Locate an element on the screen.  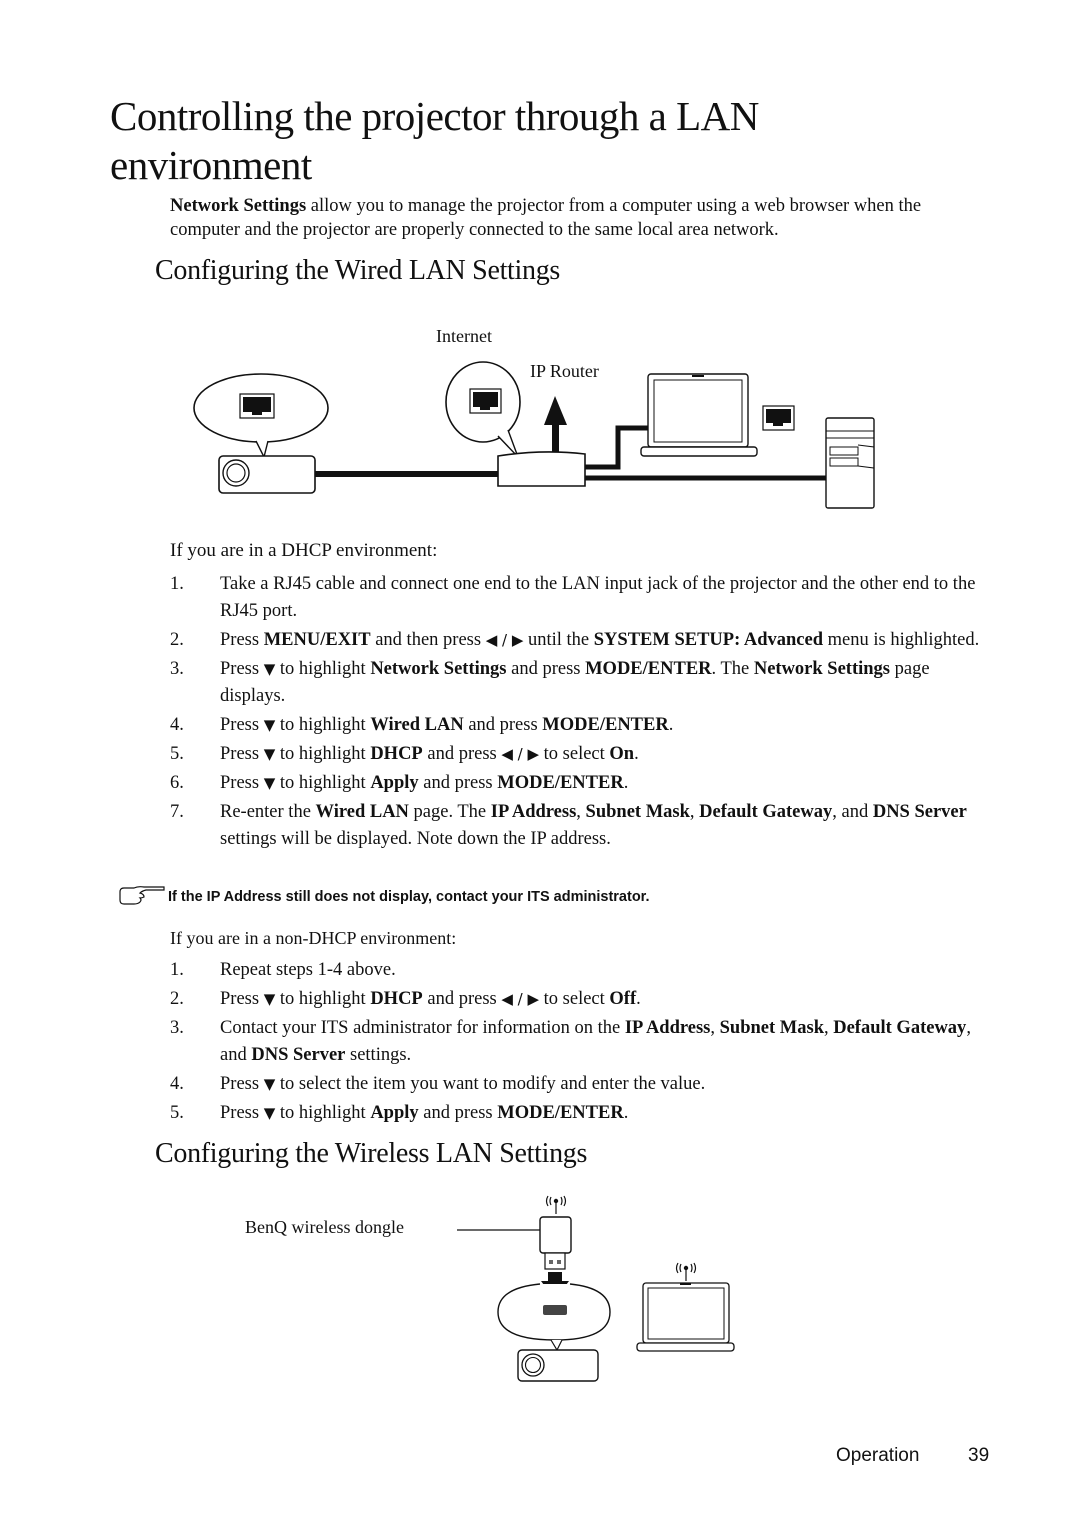
laptop-icon is located at coordinates (685, 1317).